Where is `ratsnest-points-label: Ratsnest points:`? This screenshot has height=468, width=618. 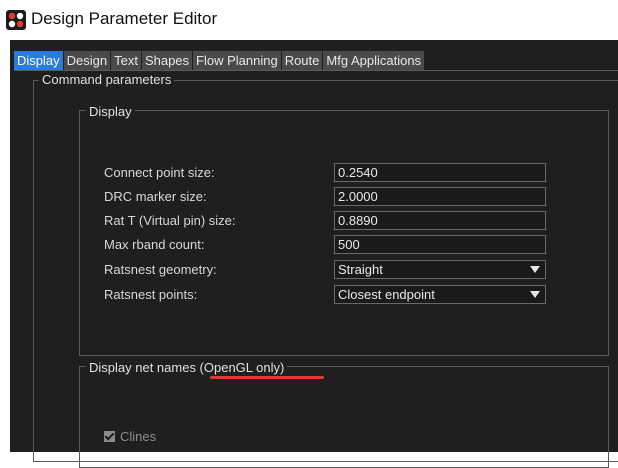 ratsnest-points-label: Ratsnest points: is located at coordinates (151, 294).